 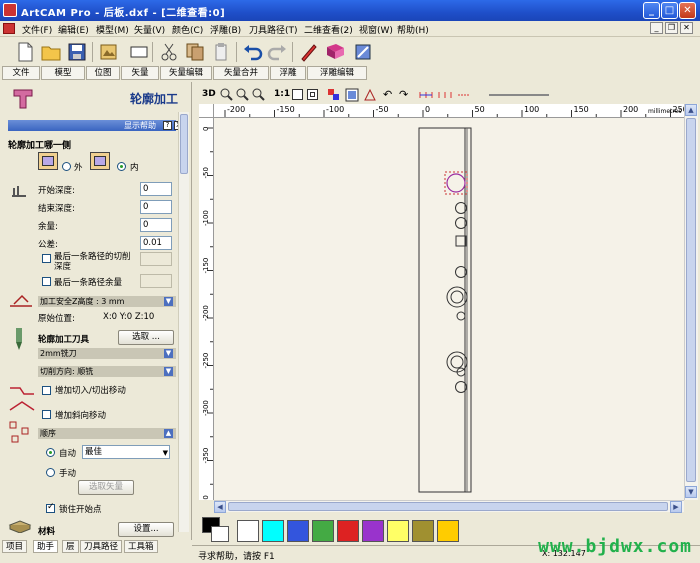 I want to click on tab-toolbox: 工具箱, so click(x=141, y=546).